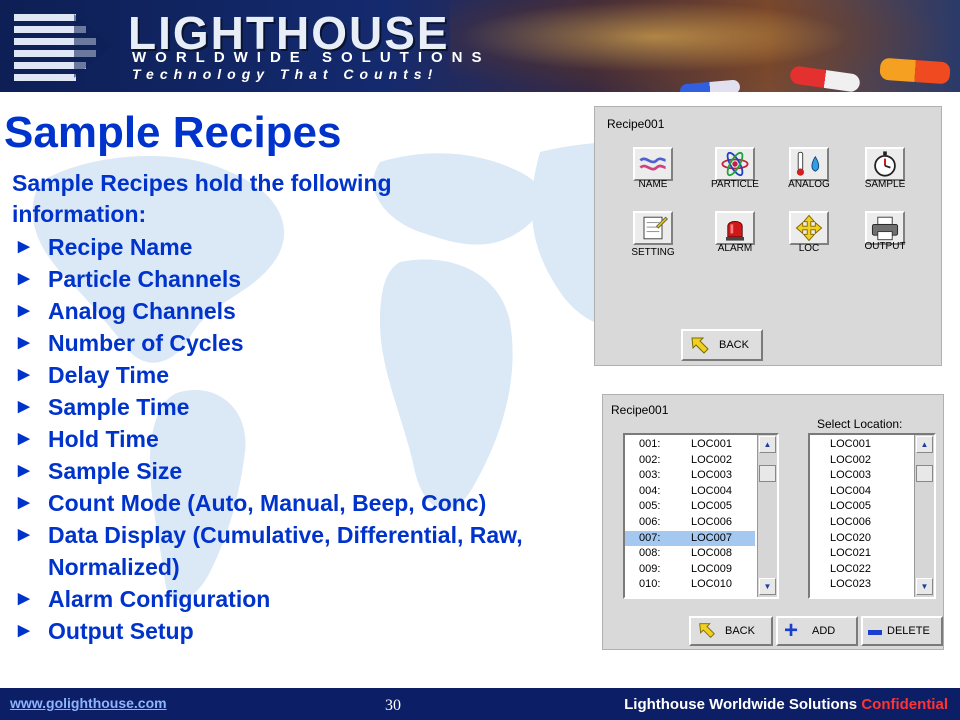 This screenshot has width=960, height=720. Describe the element at coordinates (690, 491) in the screenshot. I see `location-row: 004: LOC004` at that location.